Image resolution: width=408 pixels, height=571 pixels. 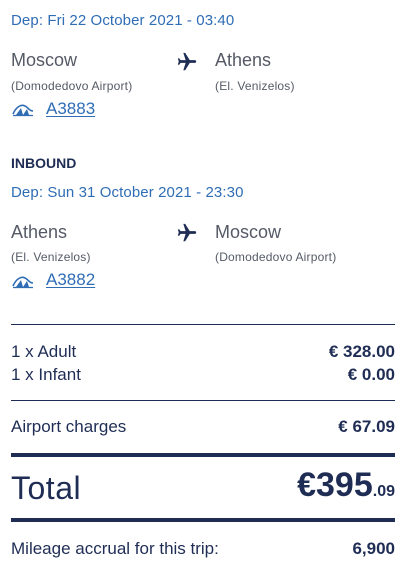 What do you see at coordinates (335, 485) in the screenshot?
I see `total-integer: €395` at bounding box center [335, 485].